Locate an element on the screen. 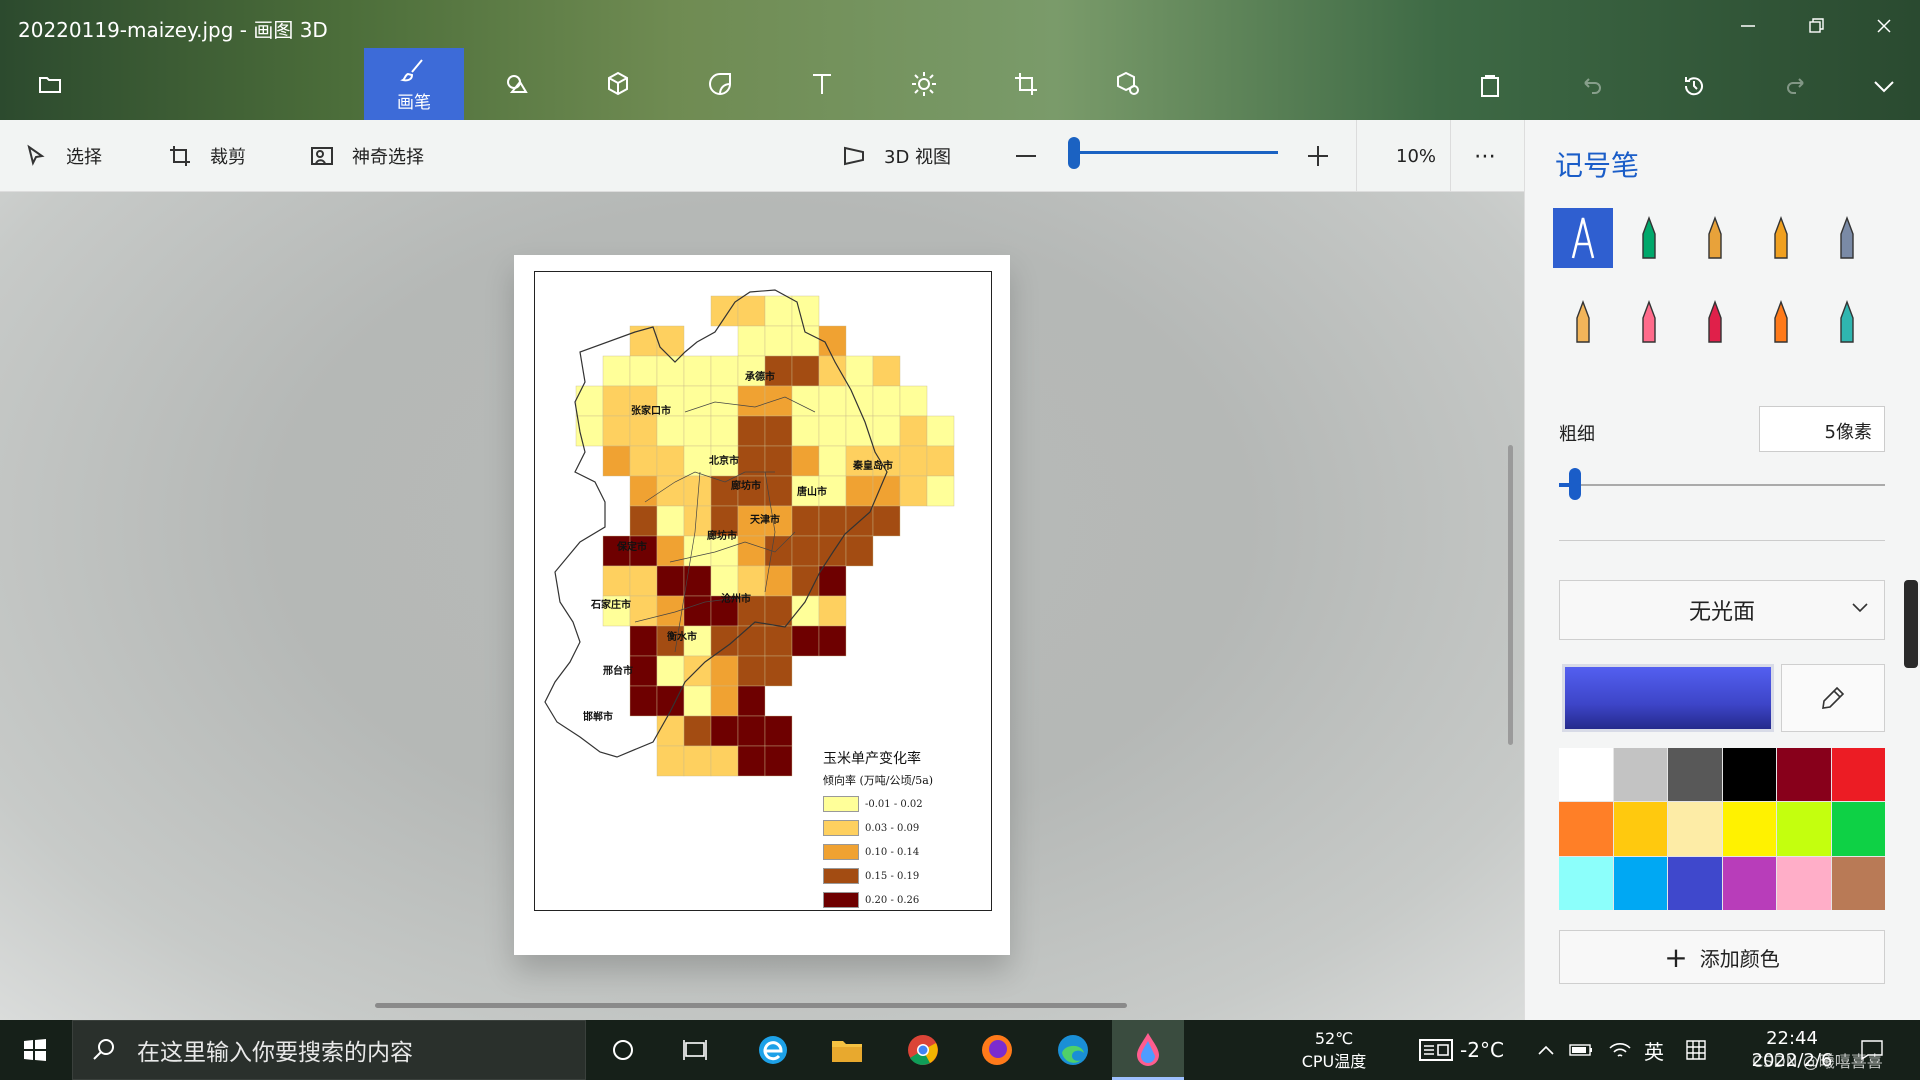 This screenshot has height=1080, width=1920. minimize-button is located at coordinates (1748, 26).